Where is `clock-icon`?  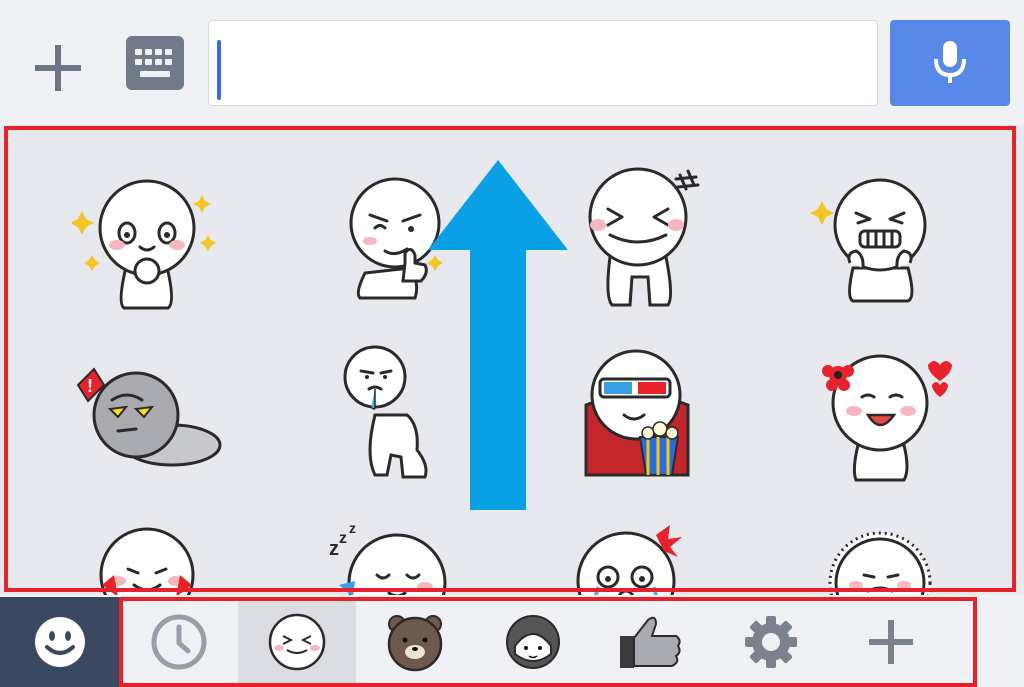 clock-icon is located at coordinates (179, 642).